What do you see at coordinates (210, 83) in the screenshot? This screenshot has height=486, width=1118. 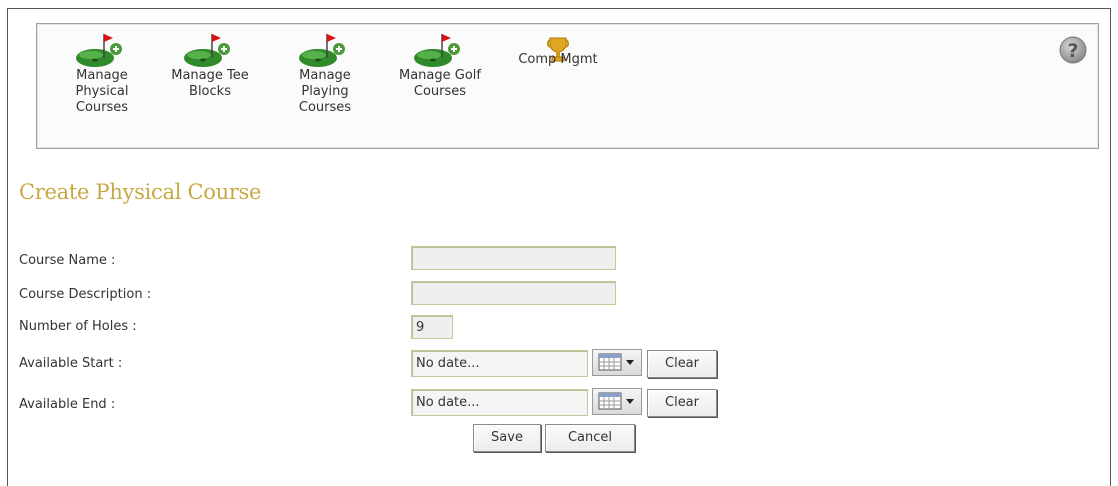 I see `manage-tee-blocks-label: Manage Tee Blocks` at bounding box center [210, 83].